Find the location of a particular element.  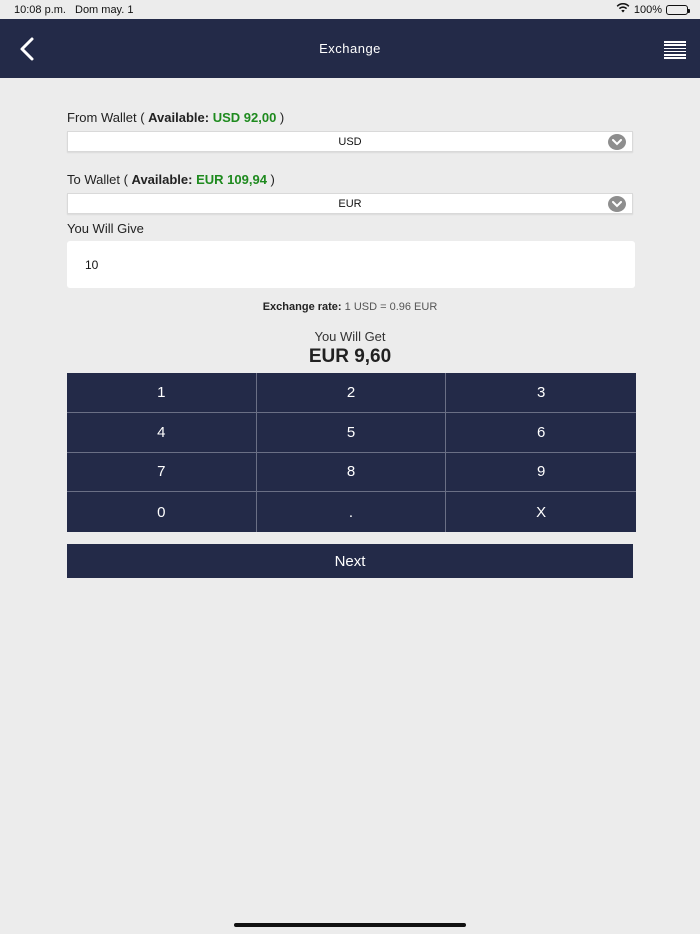

from-wallet-label: From Wallet ( Available: USD 92,00 ) is located at coordinates (176, 117).